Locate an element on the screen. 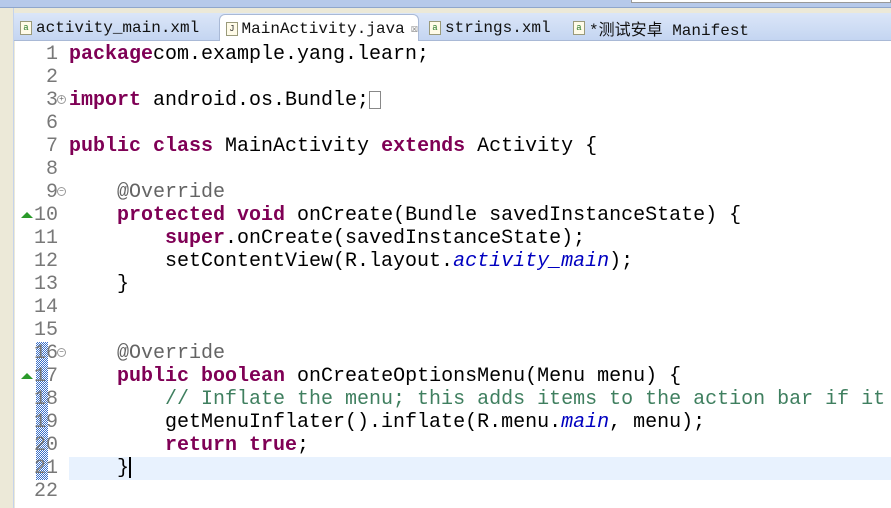  tab--manifest: a *测试安卓 Manifest is located at coordinates (677, 27).